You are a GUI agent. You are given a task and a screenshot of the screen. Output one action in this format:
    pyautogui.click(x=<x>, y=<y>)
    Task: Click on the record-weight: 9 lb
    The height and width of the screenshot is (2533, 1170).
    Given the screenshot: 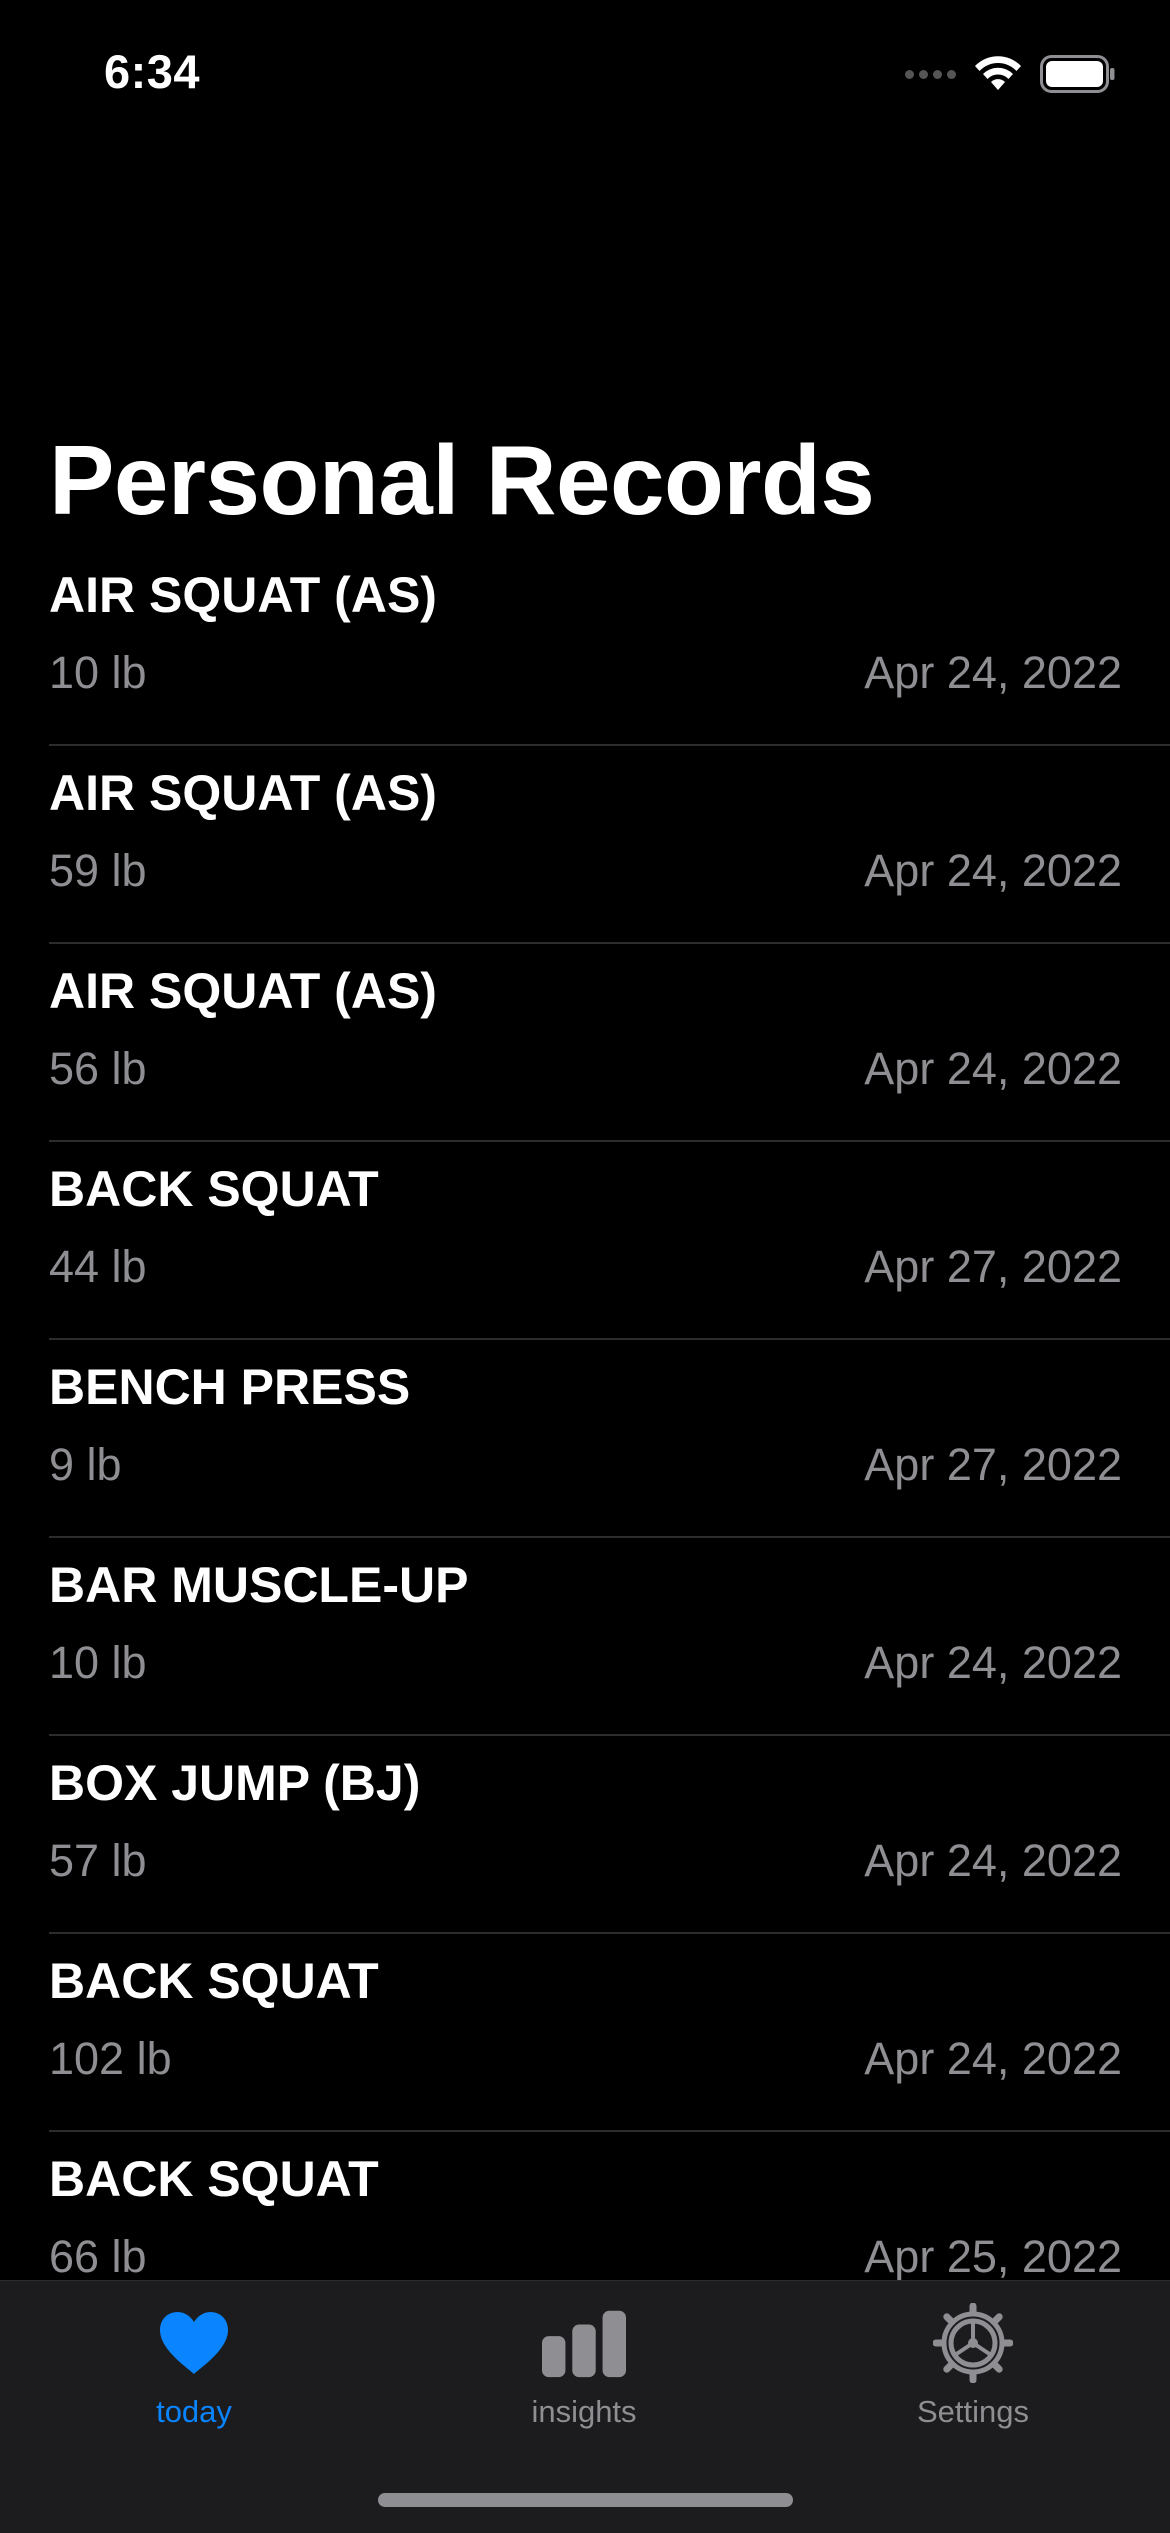 What is the action you would take?
    pyautogui.click(x=85, y=1464)
    